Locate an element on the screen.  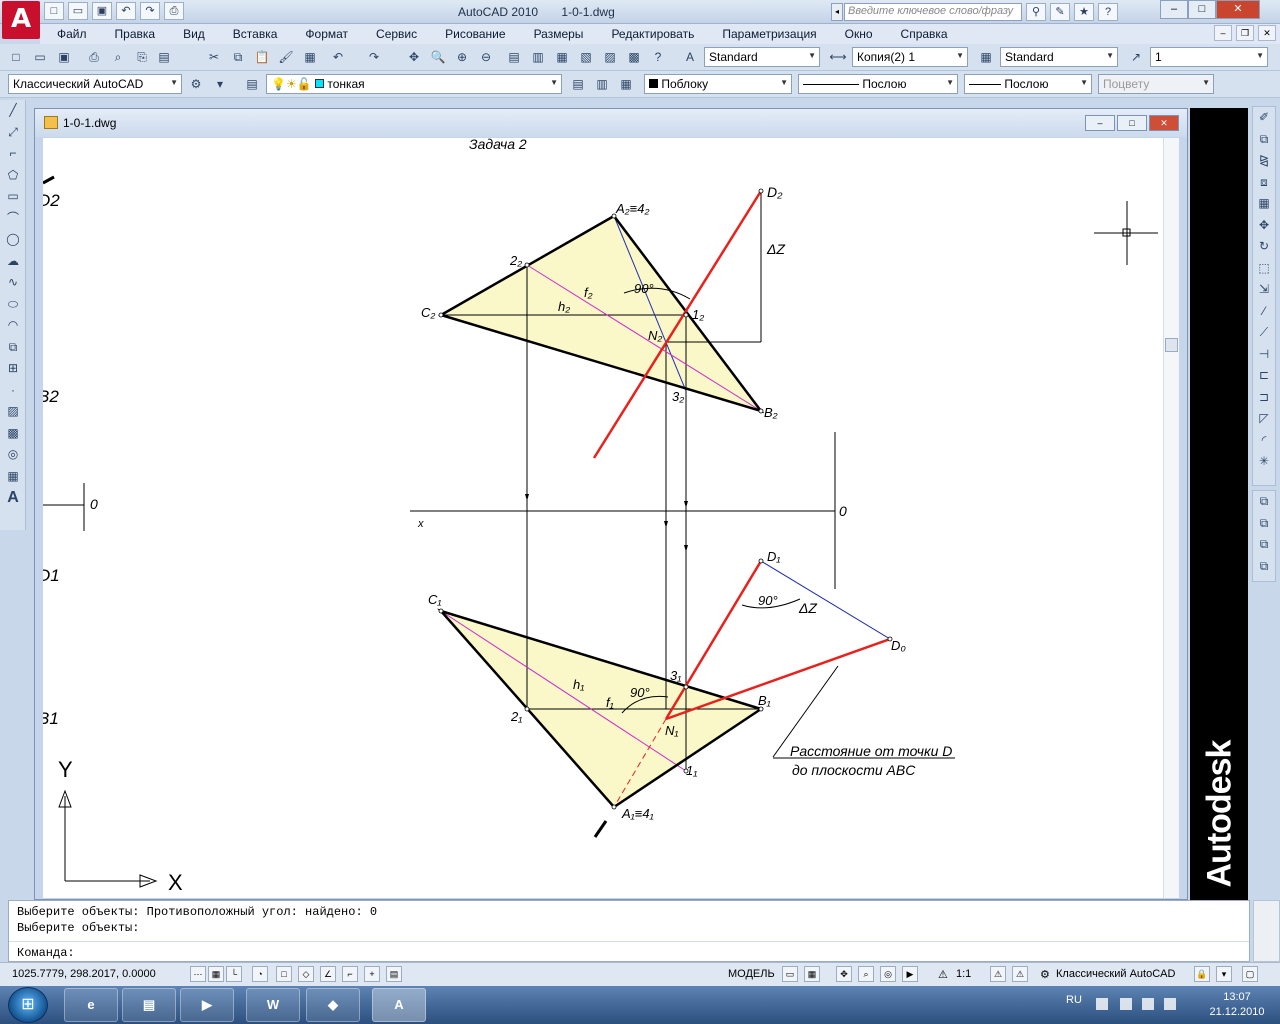
clean-screen-icon: ▢ is located at coordinates (1250, 974).